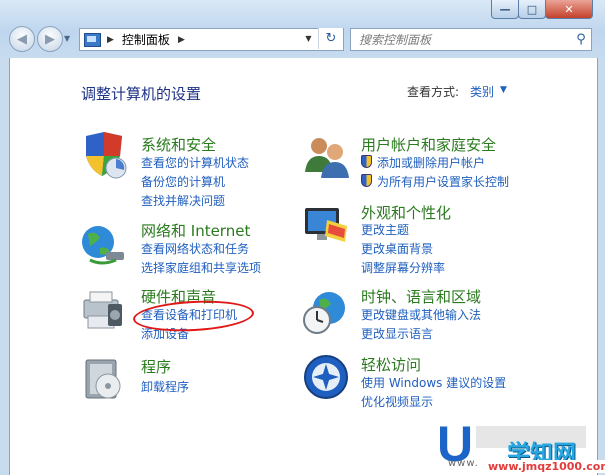 The height and width of the screenshot is (475, 605). Describe the element at coordinates (532, 9) in the screenshot. I see `maximize-button: □` at that location.